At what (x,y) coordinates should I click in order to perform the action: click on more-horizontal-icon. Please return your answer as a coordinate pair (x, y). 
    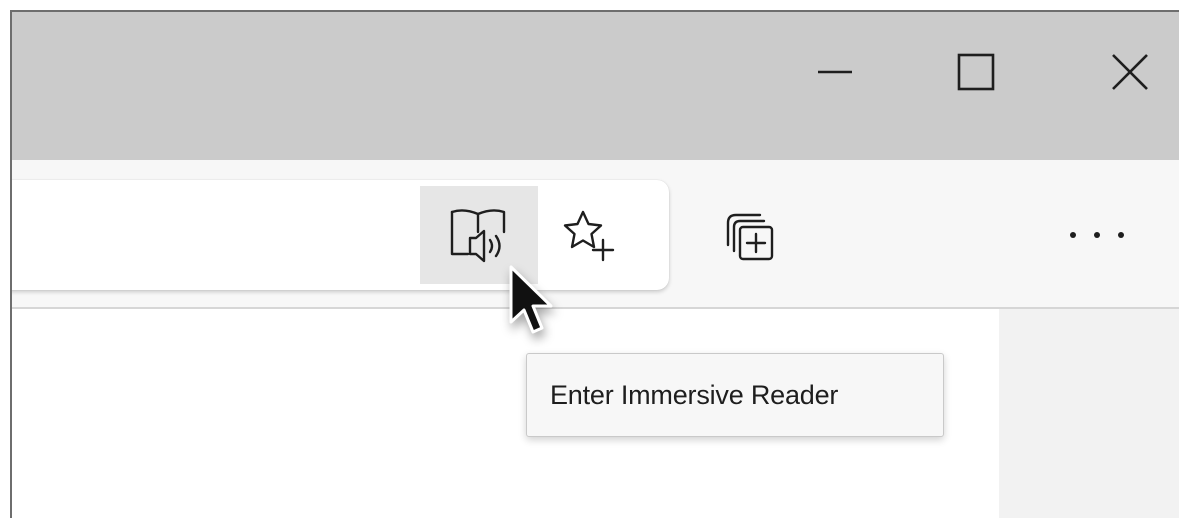
    Looking at the image, I should click on (1097, 235).